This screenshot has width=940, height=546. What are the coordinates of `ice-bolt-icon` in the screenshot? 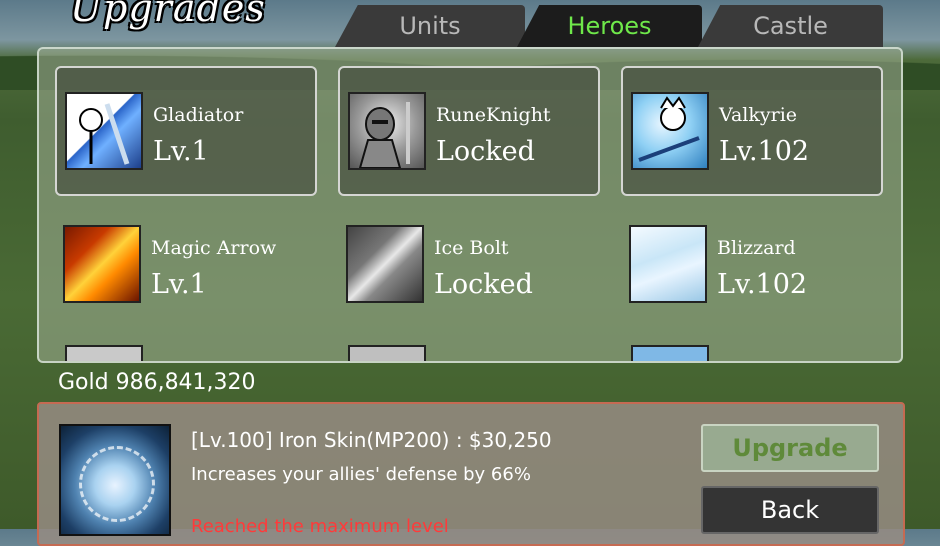 It's located at (385, 264).